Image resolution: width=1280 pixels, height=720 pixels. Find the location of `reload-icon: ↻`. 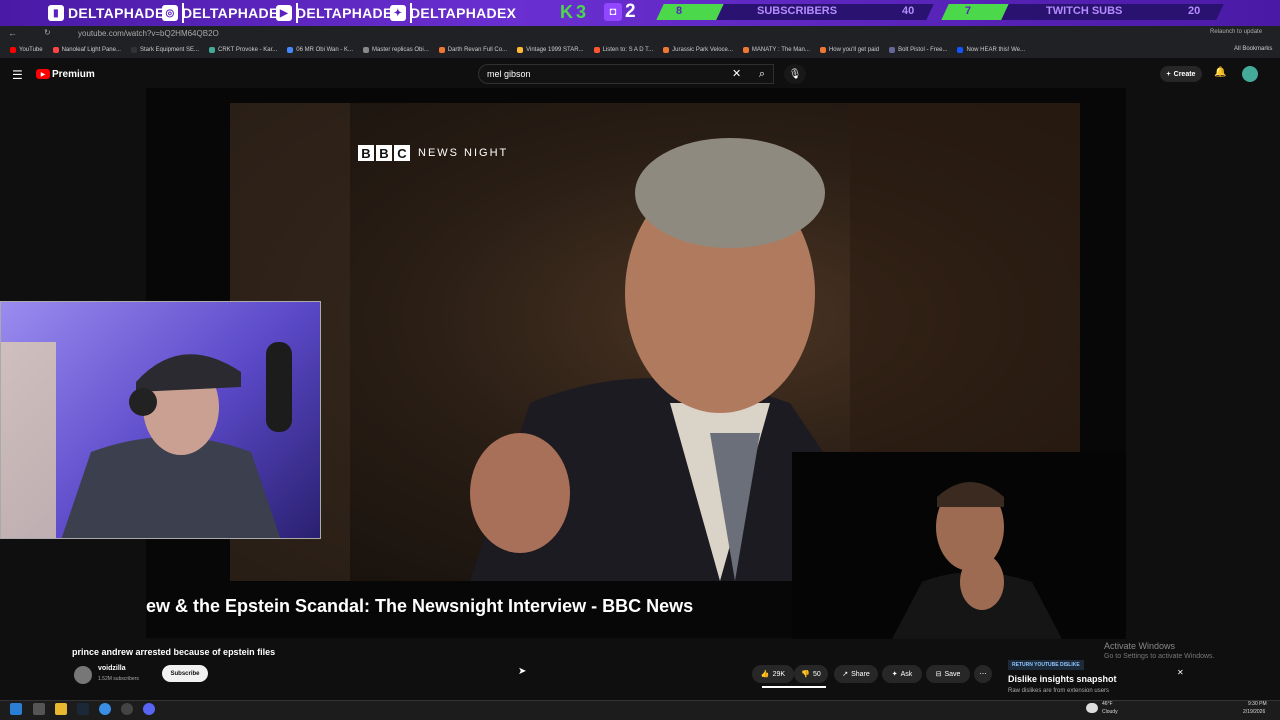

reload-icon: ↻ is located at coordinates (47, 32).